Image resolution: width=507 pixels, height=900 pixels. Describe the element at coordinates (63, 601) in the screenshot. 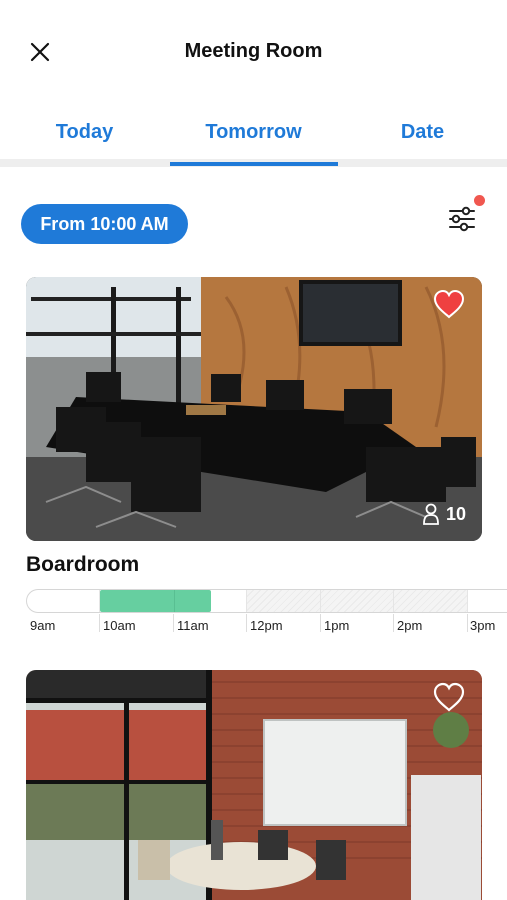

I see `timeline-slot-9am` at that location.